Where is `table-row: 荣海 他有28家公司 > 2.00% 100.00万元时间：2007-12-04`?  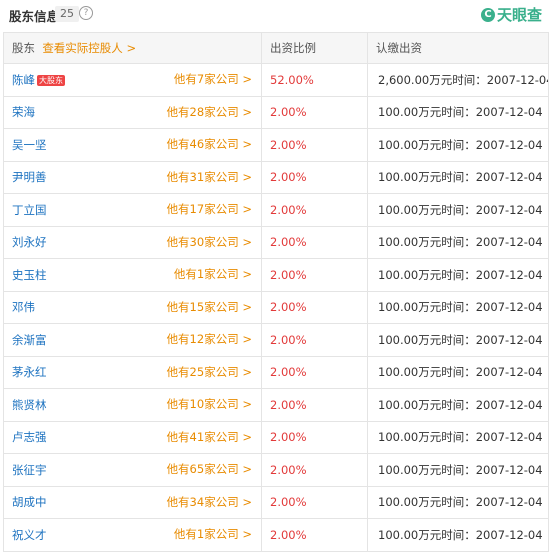 table-row: 荣海 他有28家公司 > 2.00% 100.00万元时间：2007-12-04 is located at coordinates (276, 112).